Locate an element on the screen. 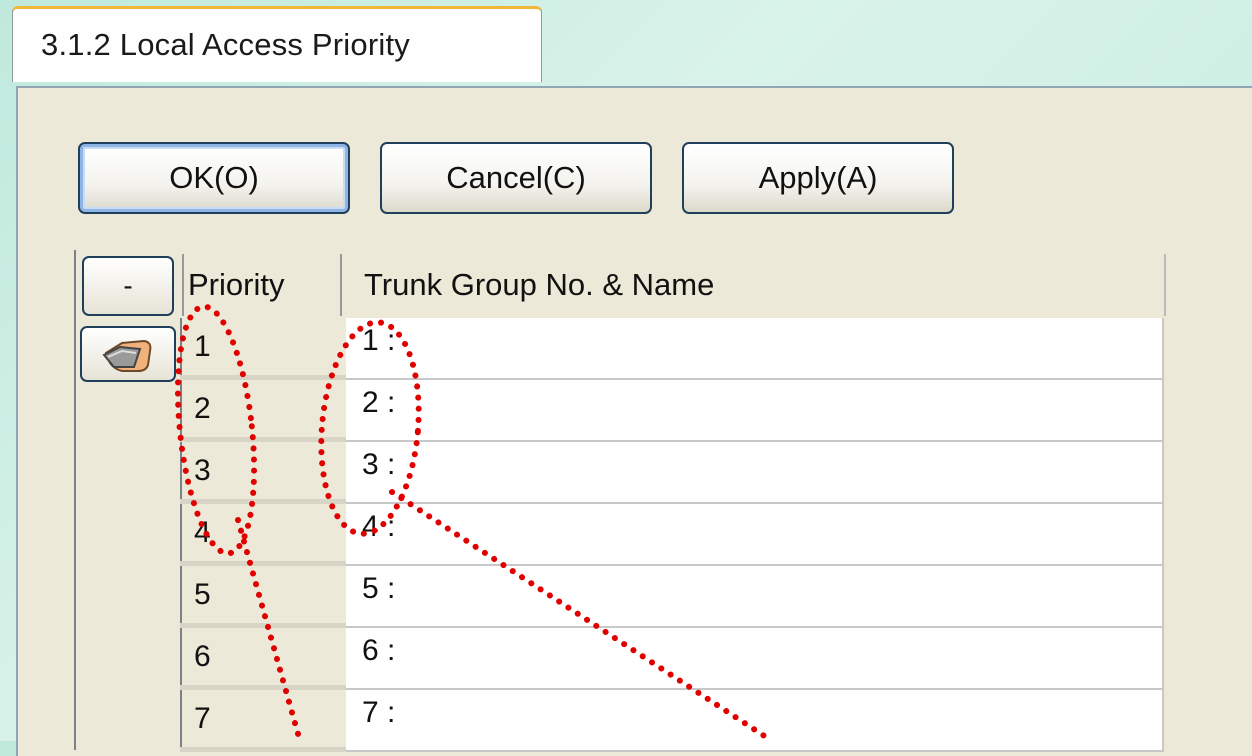 The image size is (1252, 756). annotation-ellipse-priority is located at coordinates (216, 430).